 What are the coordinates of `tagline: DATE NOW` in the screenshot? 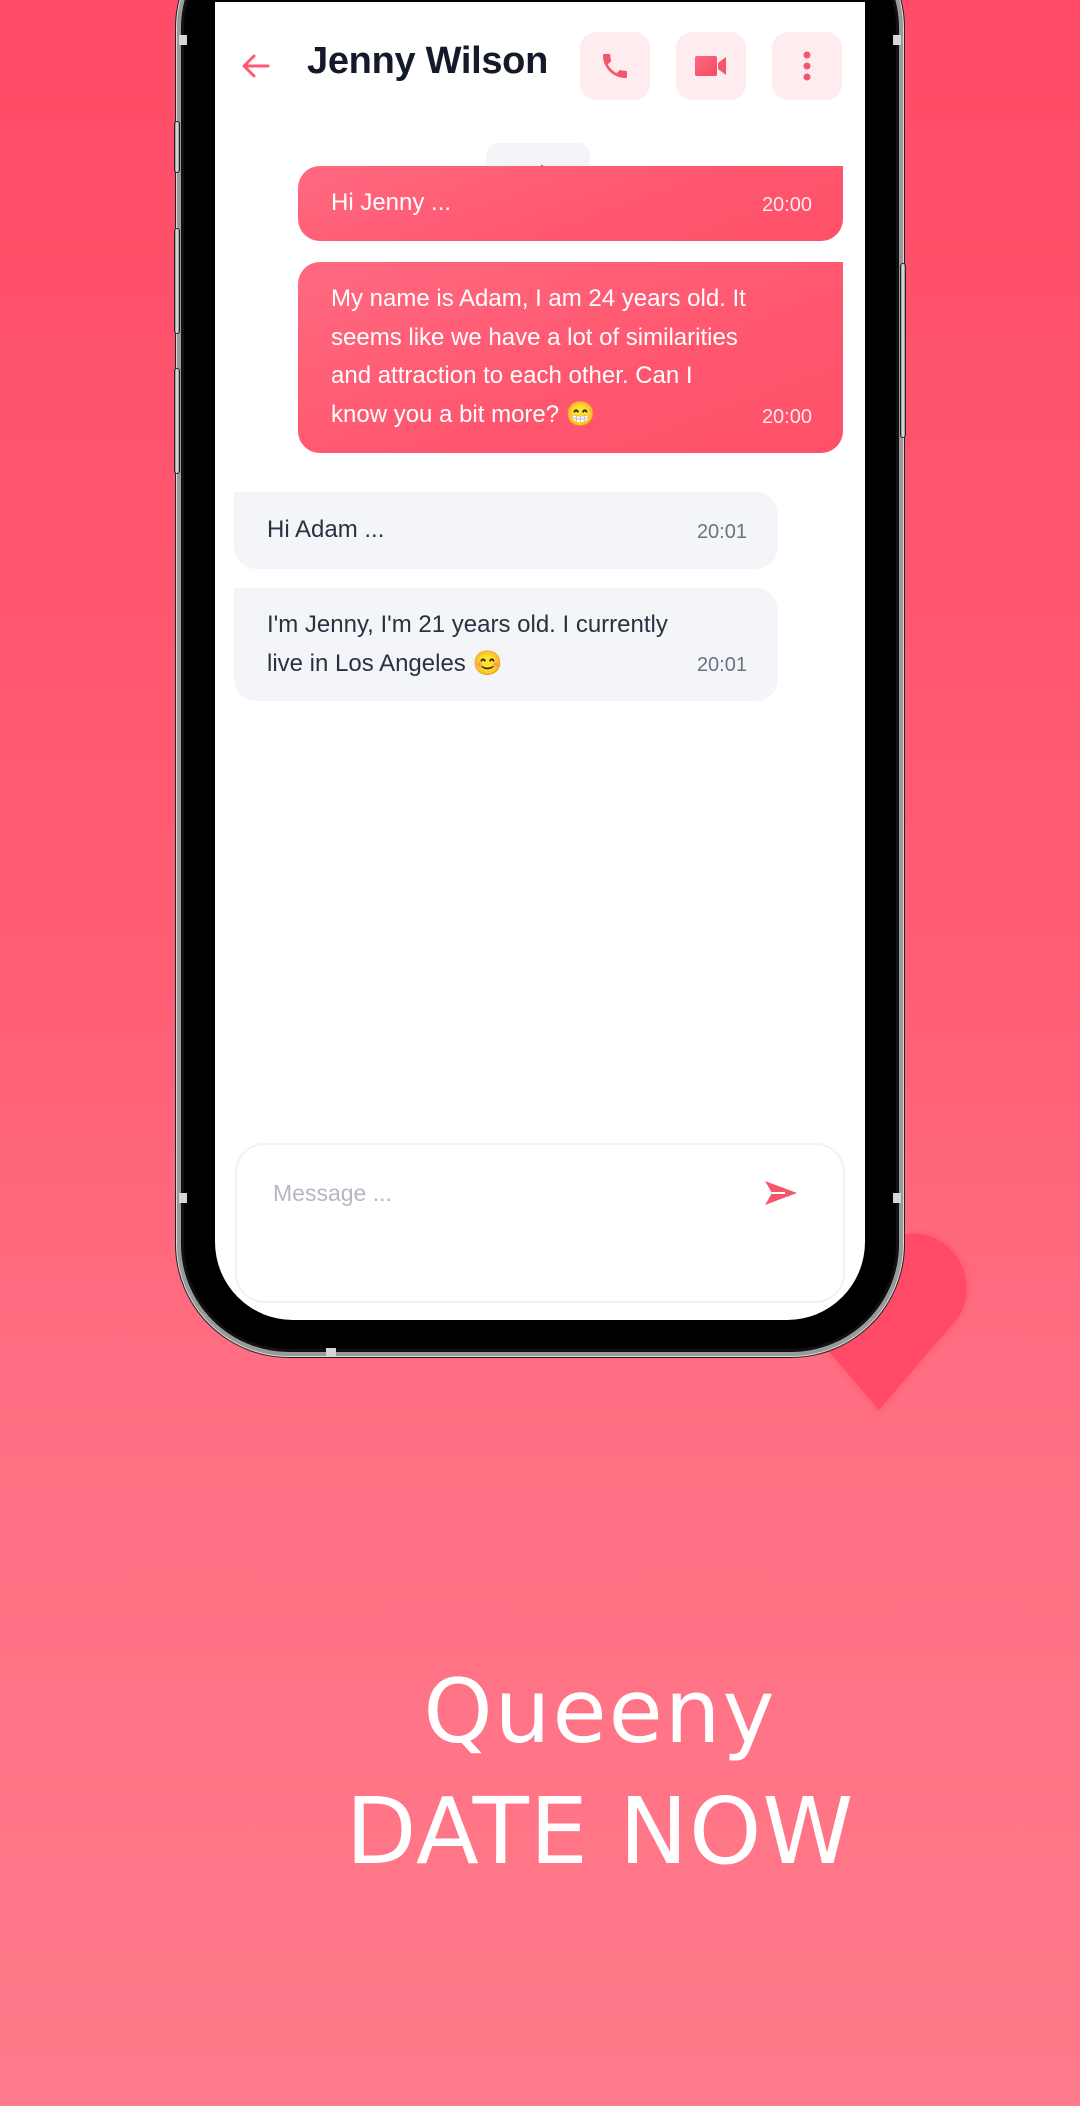 It's located at (600, 1831).